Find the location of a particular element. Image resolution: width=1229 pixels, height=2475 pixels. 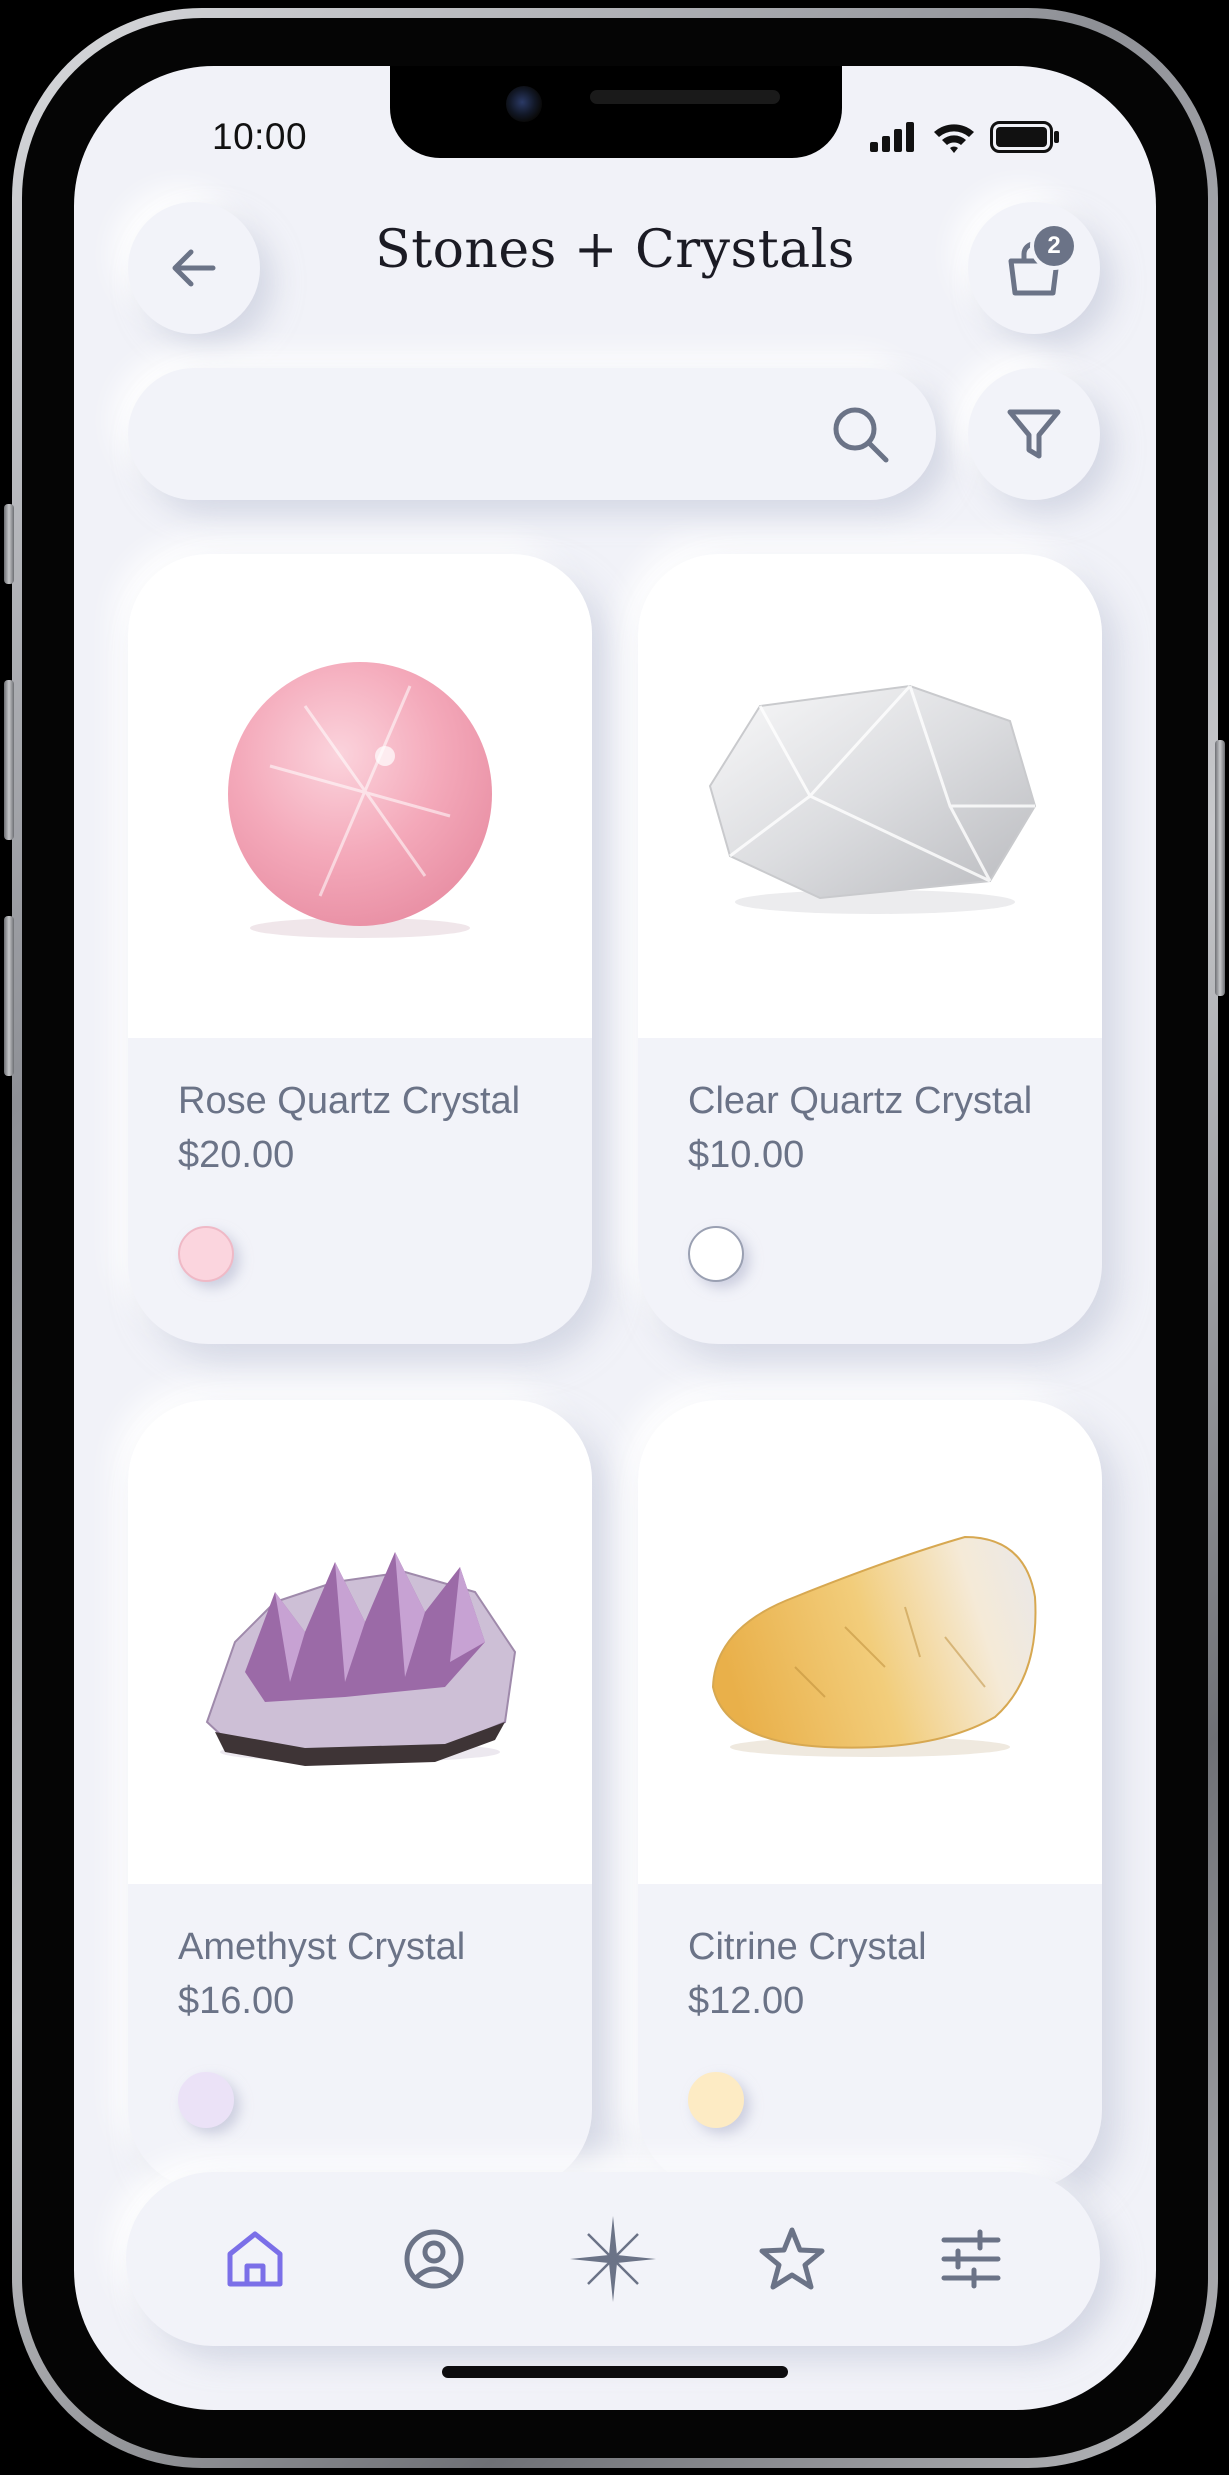

product-name: Rose Quartz Crystal is located at coordinates (349, 1101).